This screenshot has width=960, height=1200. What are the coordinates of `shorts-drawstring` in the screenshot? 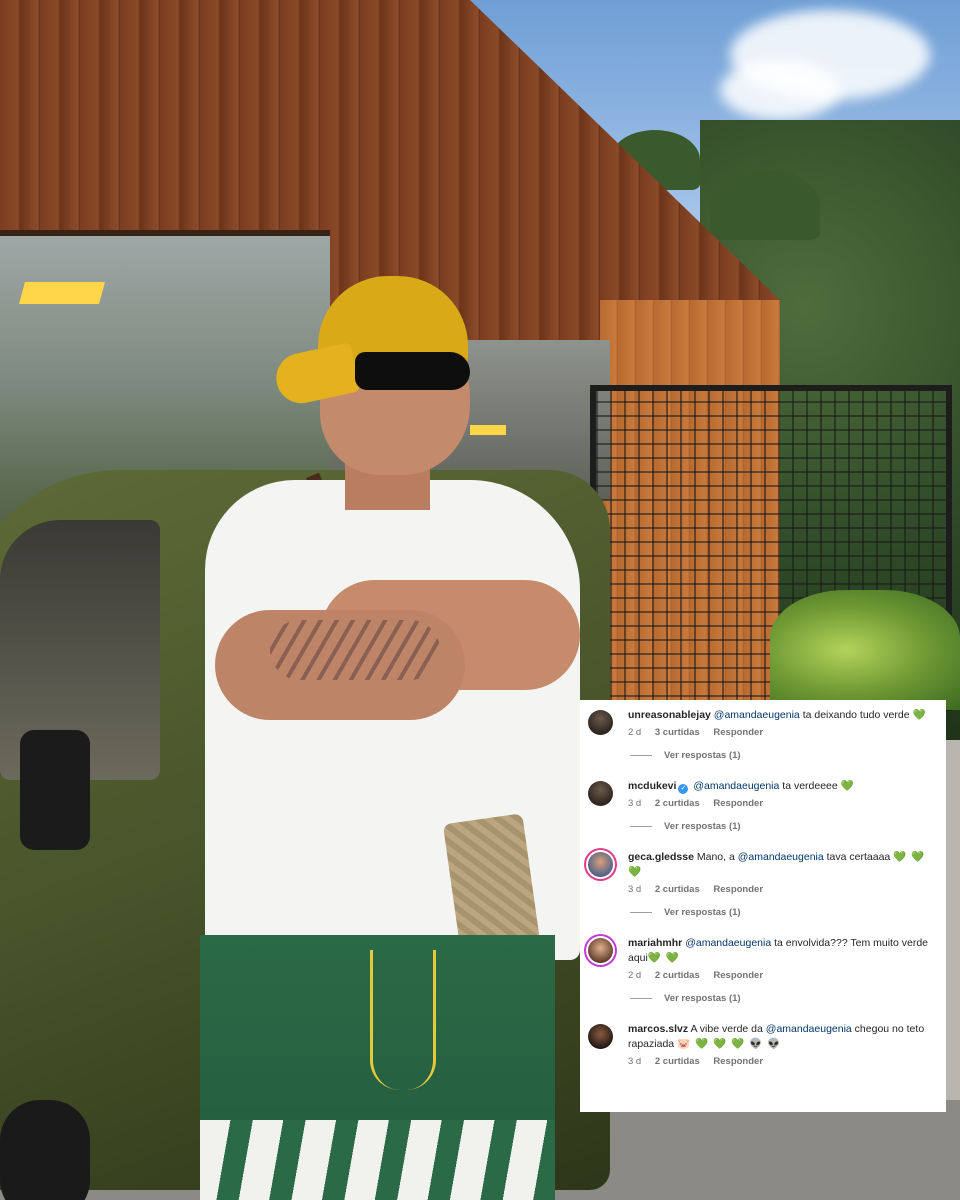 It's located at (403, 1020).